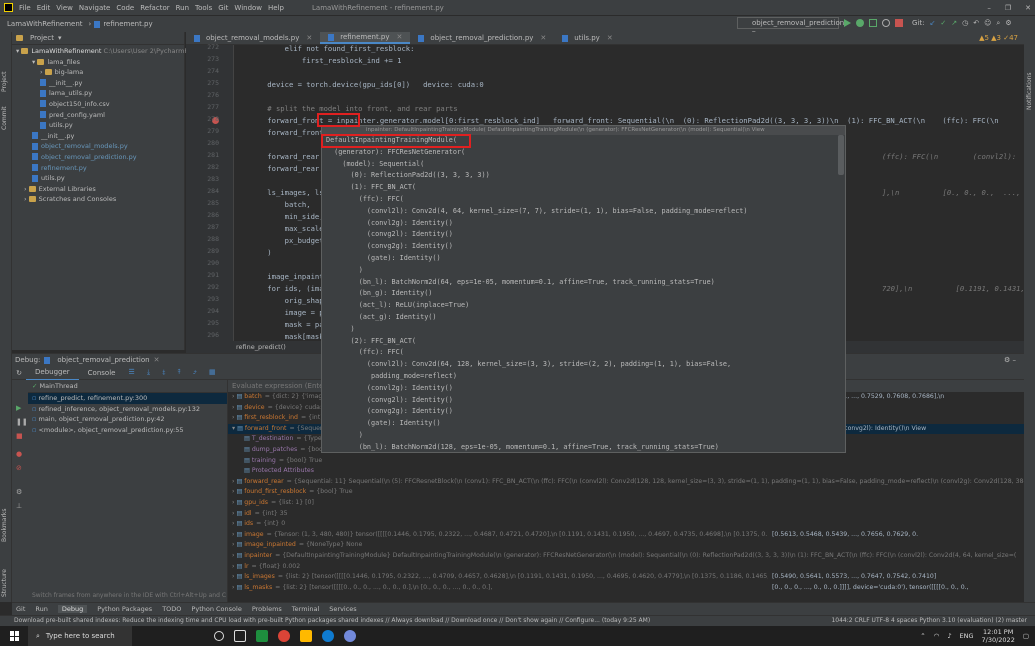 Image resolution: width=1035 pixels, height=646 pixels. I want to click on tray-up-icon: ⌃, so click(922, 636).